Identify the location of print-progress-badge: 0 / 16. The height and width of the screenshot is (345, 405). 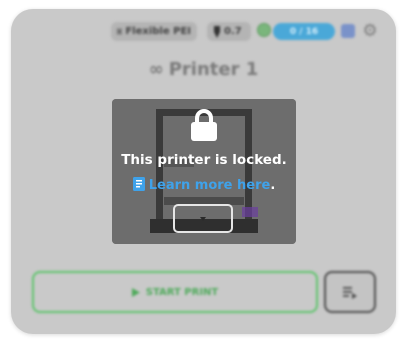
(304, 31).